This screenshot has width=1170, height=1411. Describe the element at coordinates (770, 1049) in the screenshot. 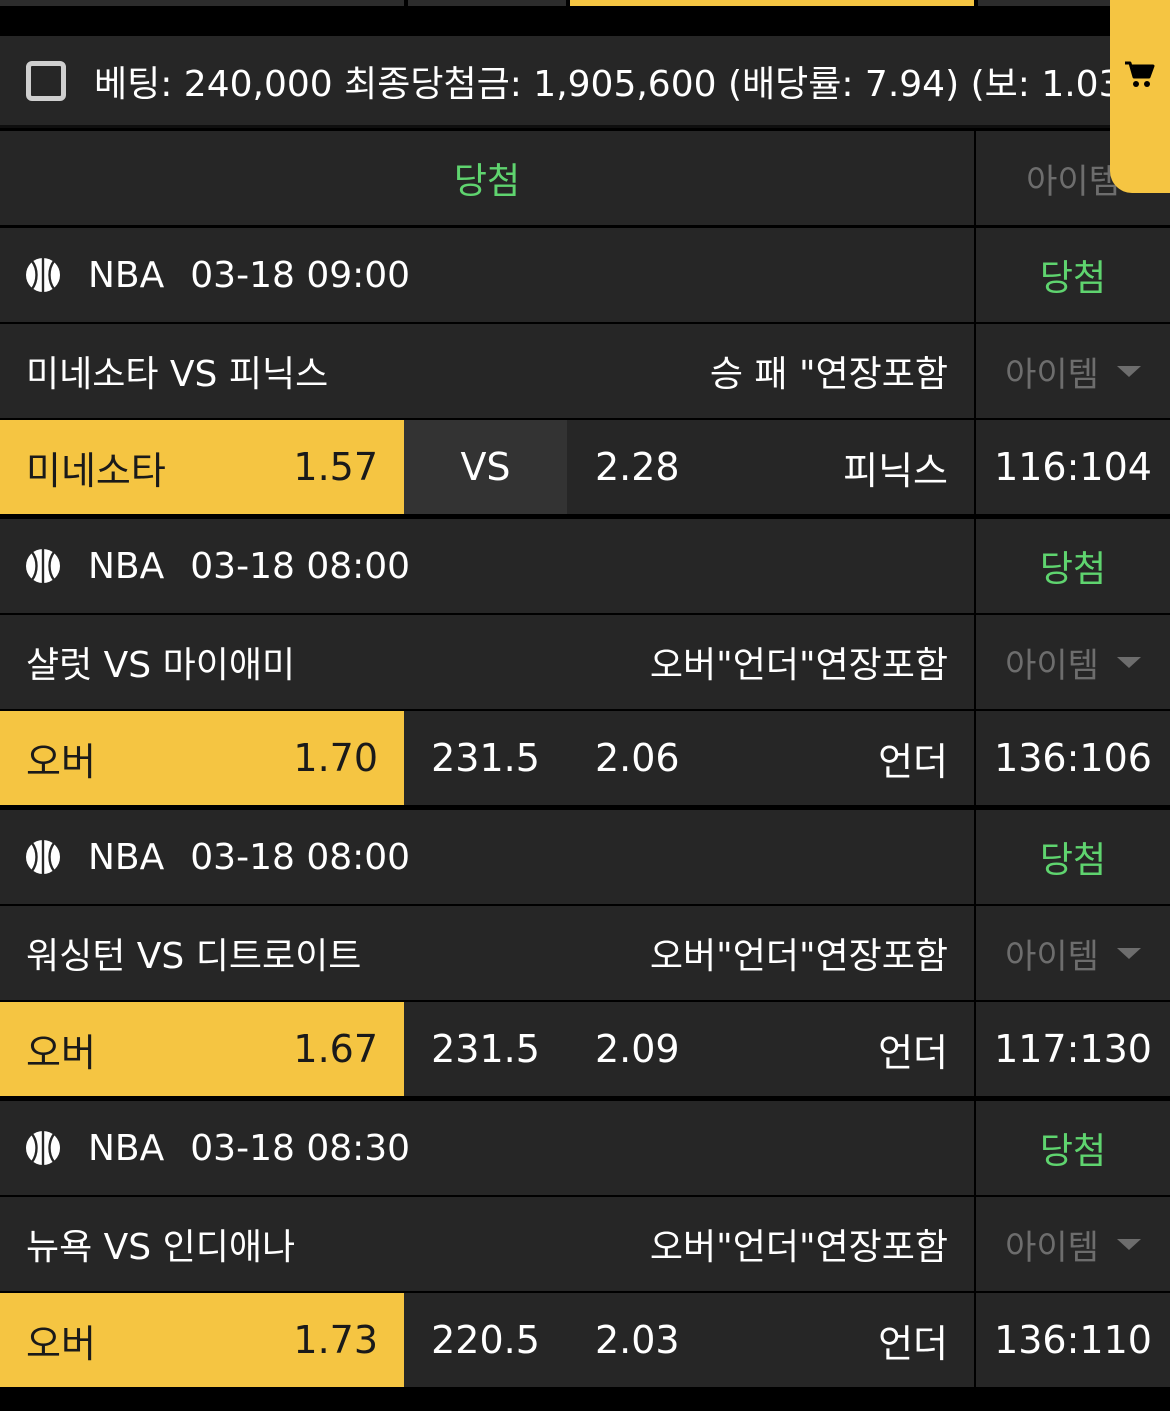

I see `other-pick: 2.09 언더` at that location.